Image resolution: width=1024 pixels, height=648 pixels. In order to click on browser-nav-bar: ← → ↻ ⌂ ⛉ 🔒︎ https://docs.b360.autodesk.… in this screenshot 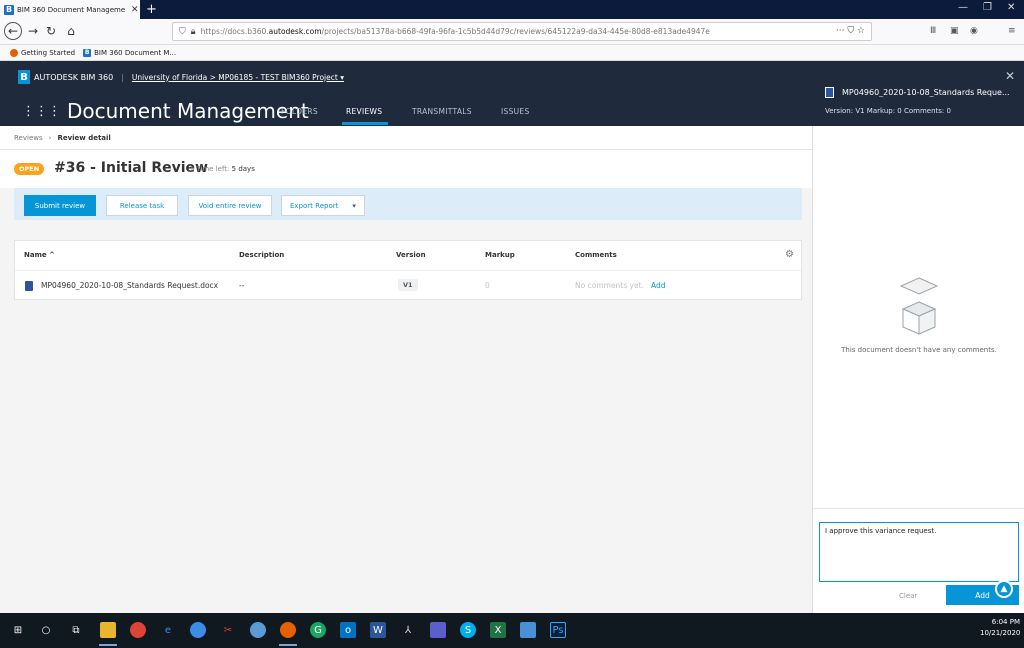, I will do `click(512, 32)`.